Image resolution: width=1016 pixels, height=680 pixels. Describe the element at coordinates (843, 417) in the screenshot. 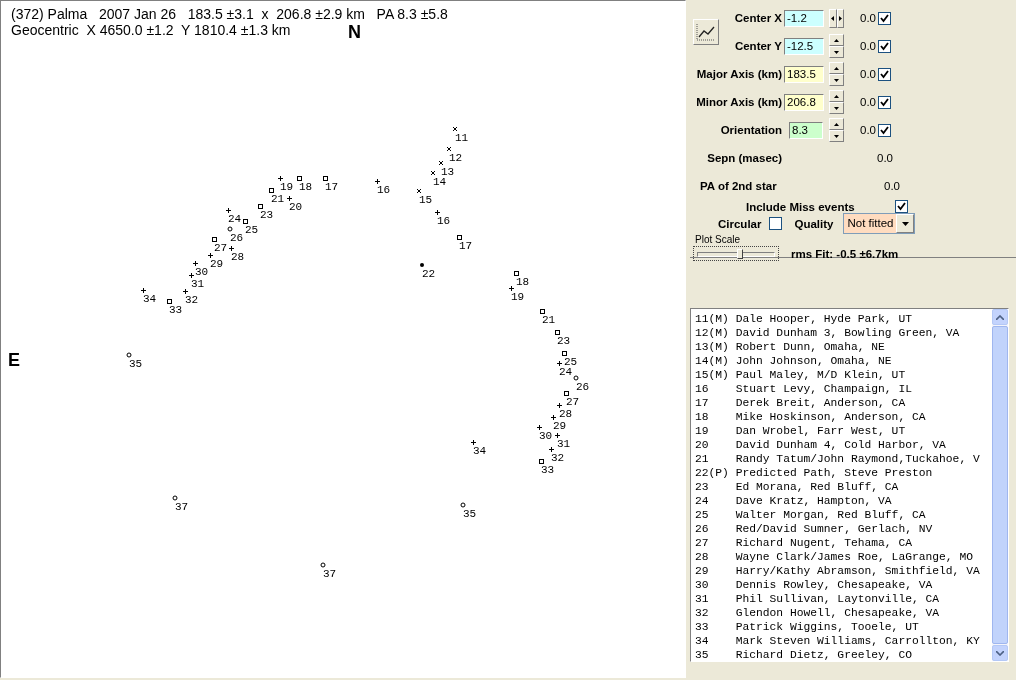

I see `list-item: 18 Mike Hoskinson, Anderson, CA` at that location.